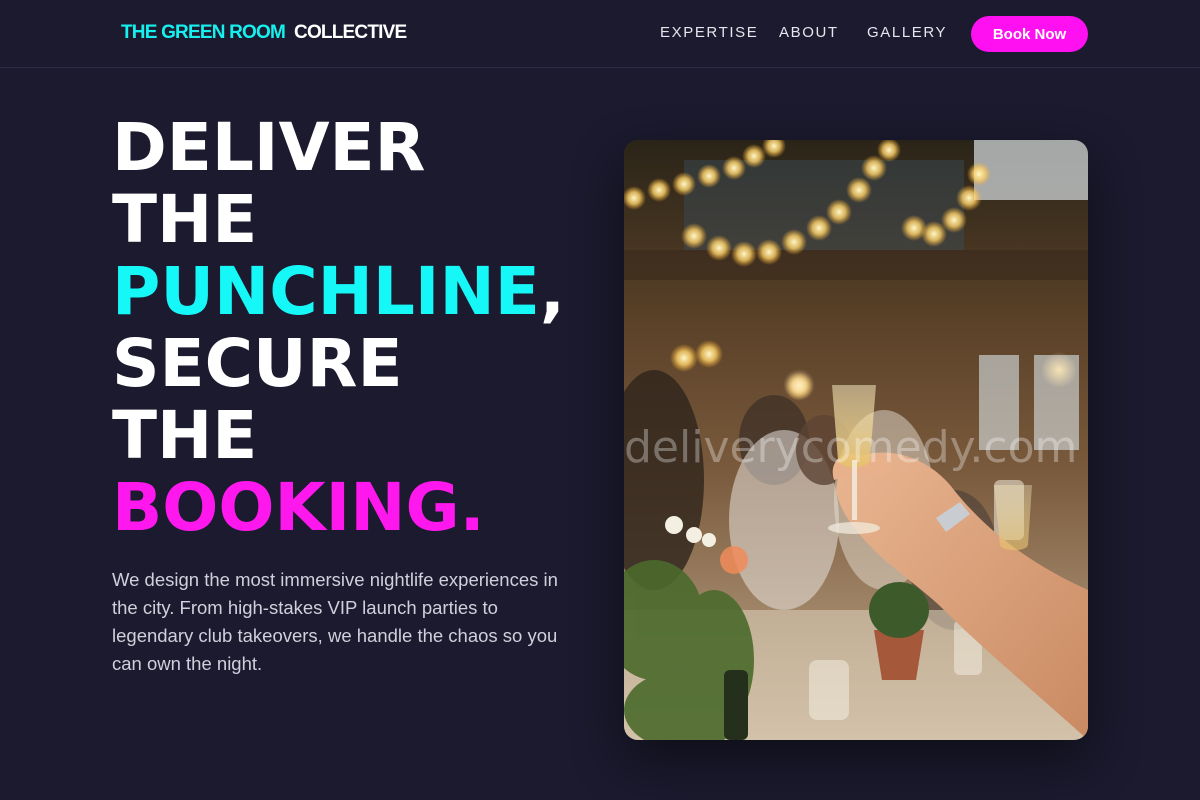 This screenshot has width=1200, height=800. Describe the element at coordinates (709, 32) in the screenshot. I see `nav-link-expertise: EXPERTISE` at that location.